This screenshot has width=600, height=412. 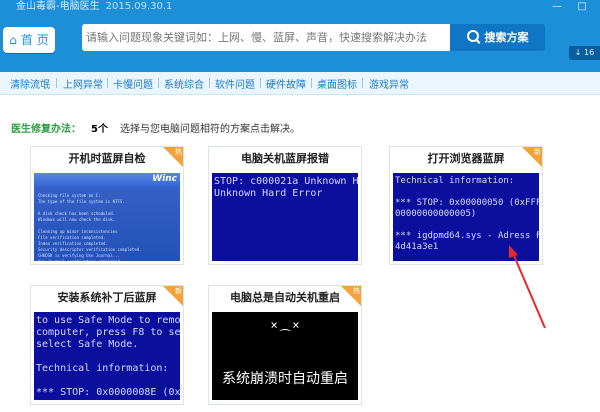 What do you see at coordinates (285, 379) in the screenshot?
I see `crash-caption: 系统崩溃时自动重启` at bounding box center [285, 379].